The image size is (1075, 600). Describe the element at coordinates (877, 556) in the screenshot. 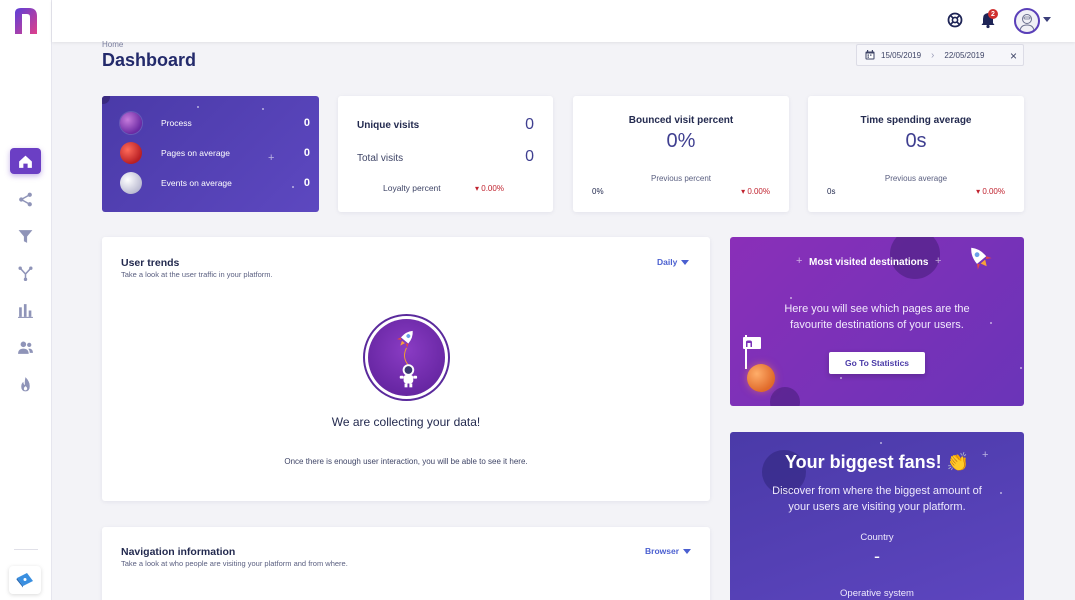

I see `country-value: -` at that location.